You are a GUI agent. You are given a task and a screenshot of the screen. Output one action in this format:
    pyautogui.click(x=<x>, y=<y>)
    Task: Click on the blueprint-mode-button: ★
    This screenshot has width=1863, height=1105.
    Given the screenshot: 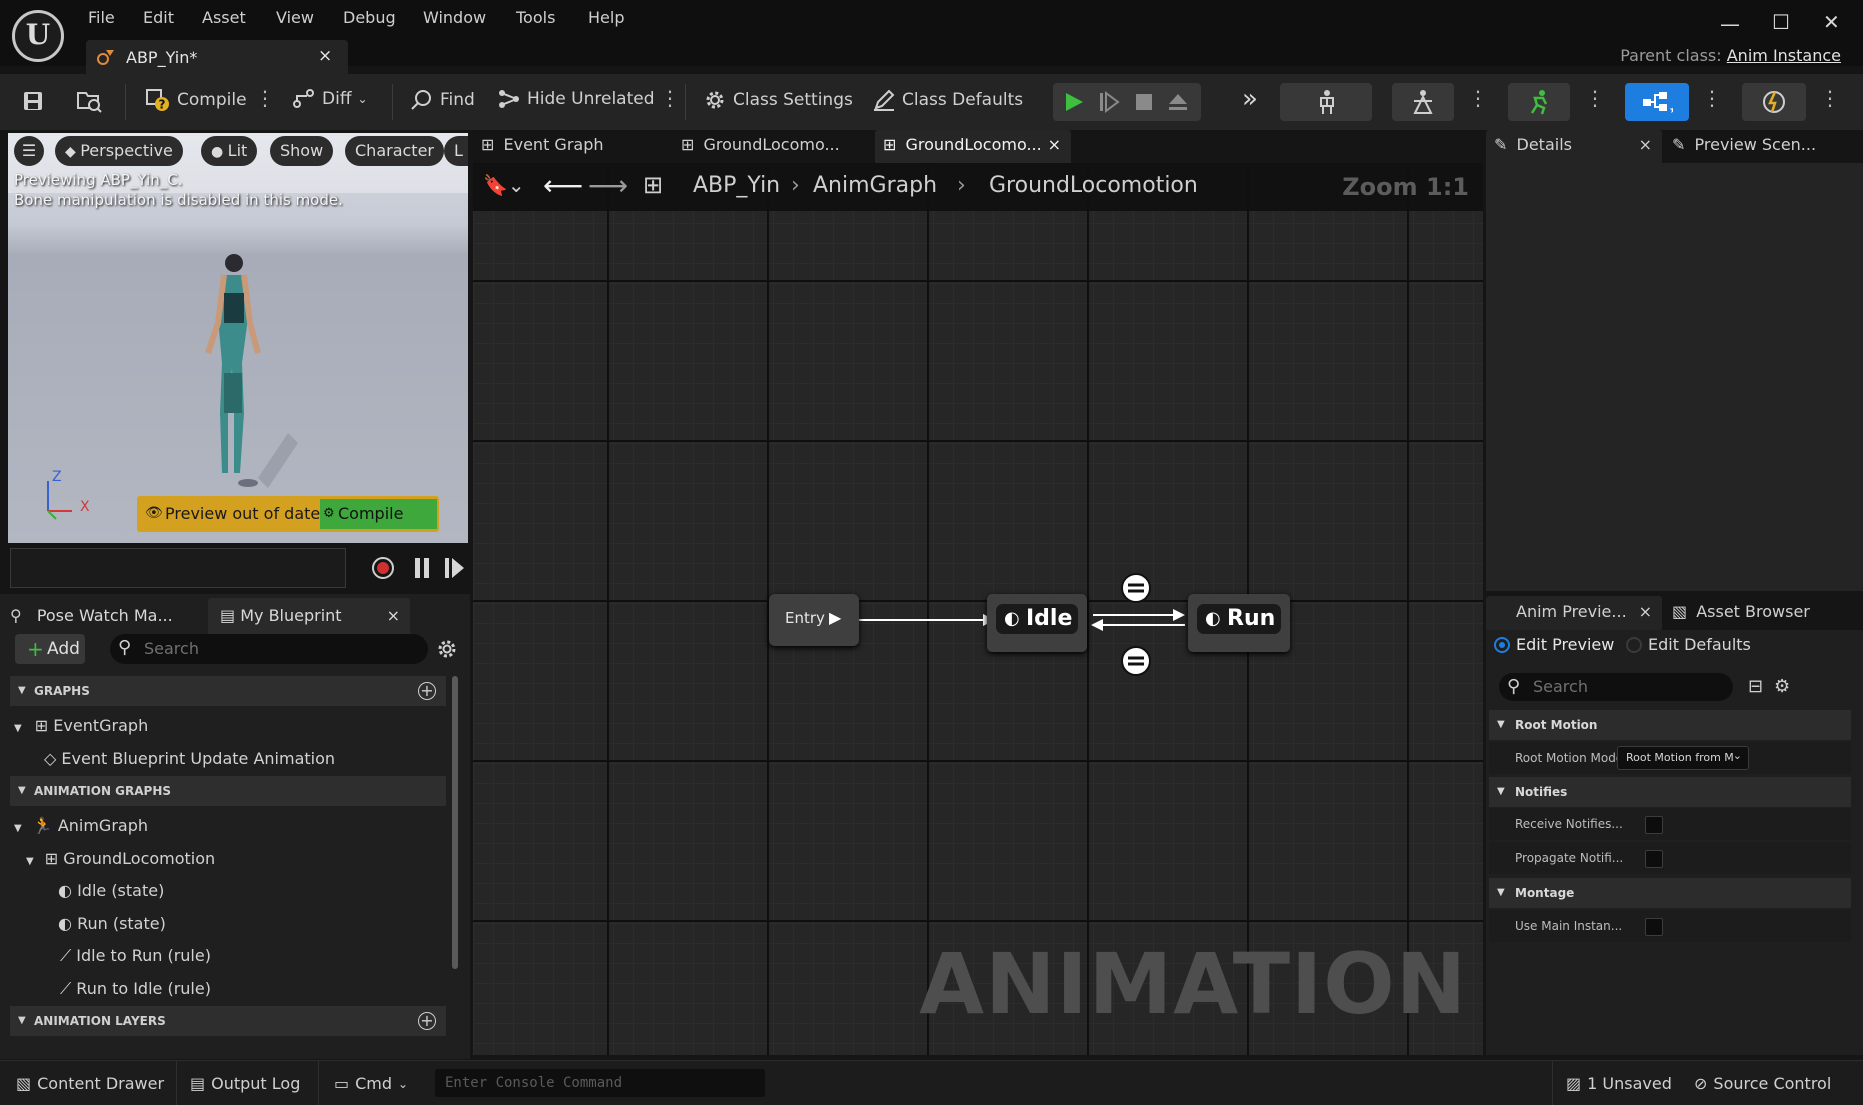 What is the action you would take?
    pyautogui.click(x=1657, y=102)
    